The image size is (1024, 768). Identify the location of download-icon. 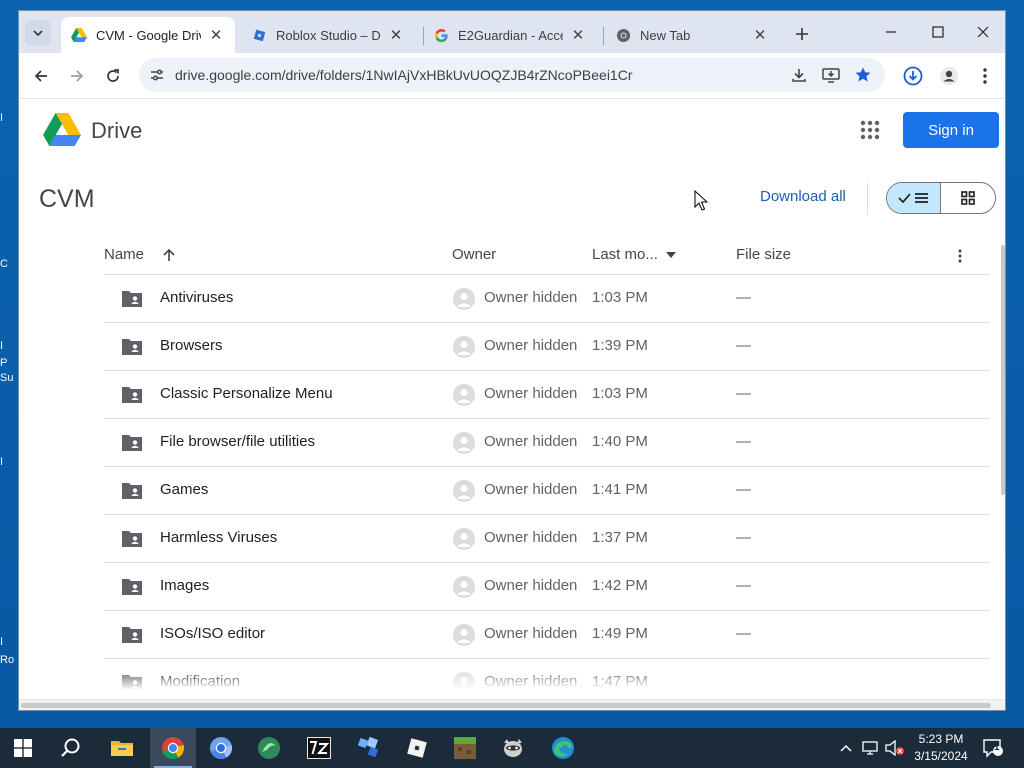
(799, 75).